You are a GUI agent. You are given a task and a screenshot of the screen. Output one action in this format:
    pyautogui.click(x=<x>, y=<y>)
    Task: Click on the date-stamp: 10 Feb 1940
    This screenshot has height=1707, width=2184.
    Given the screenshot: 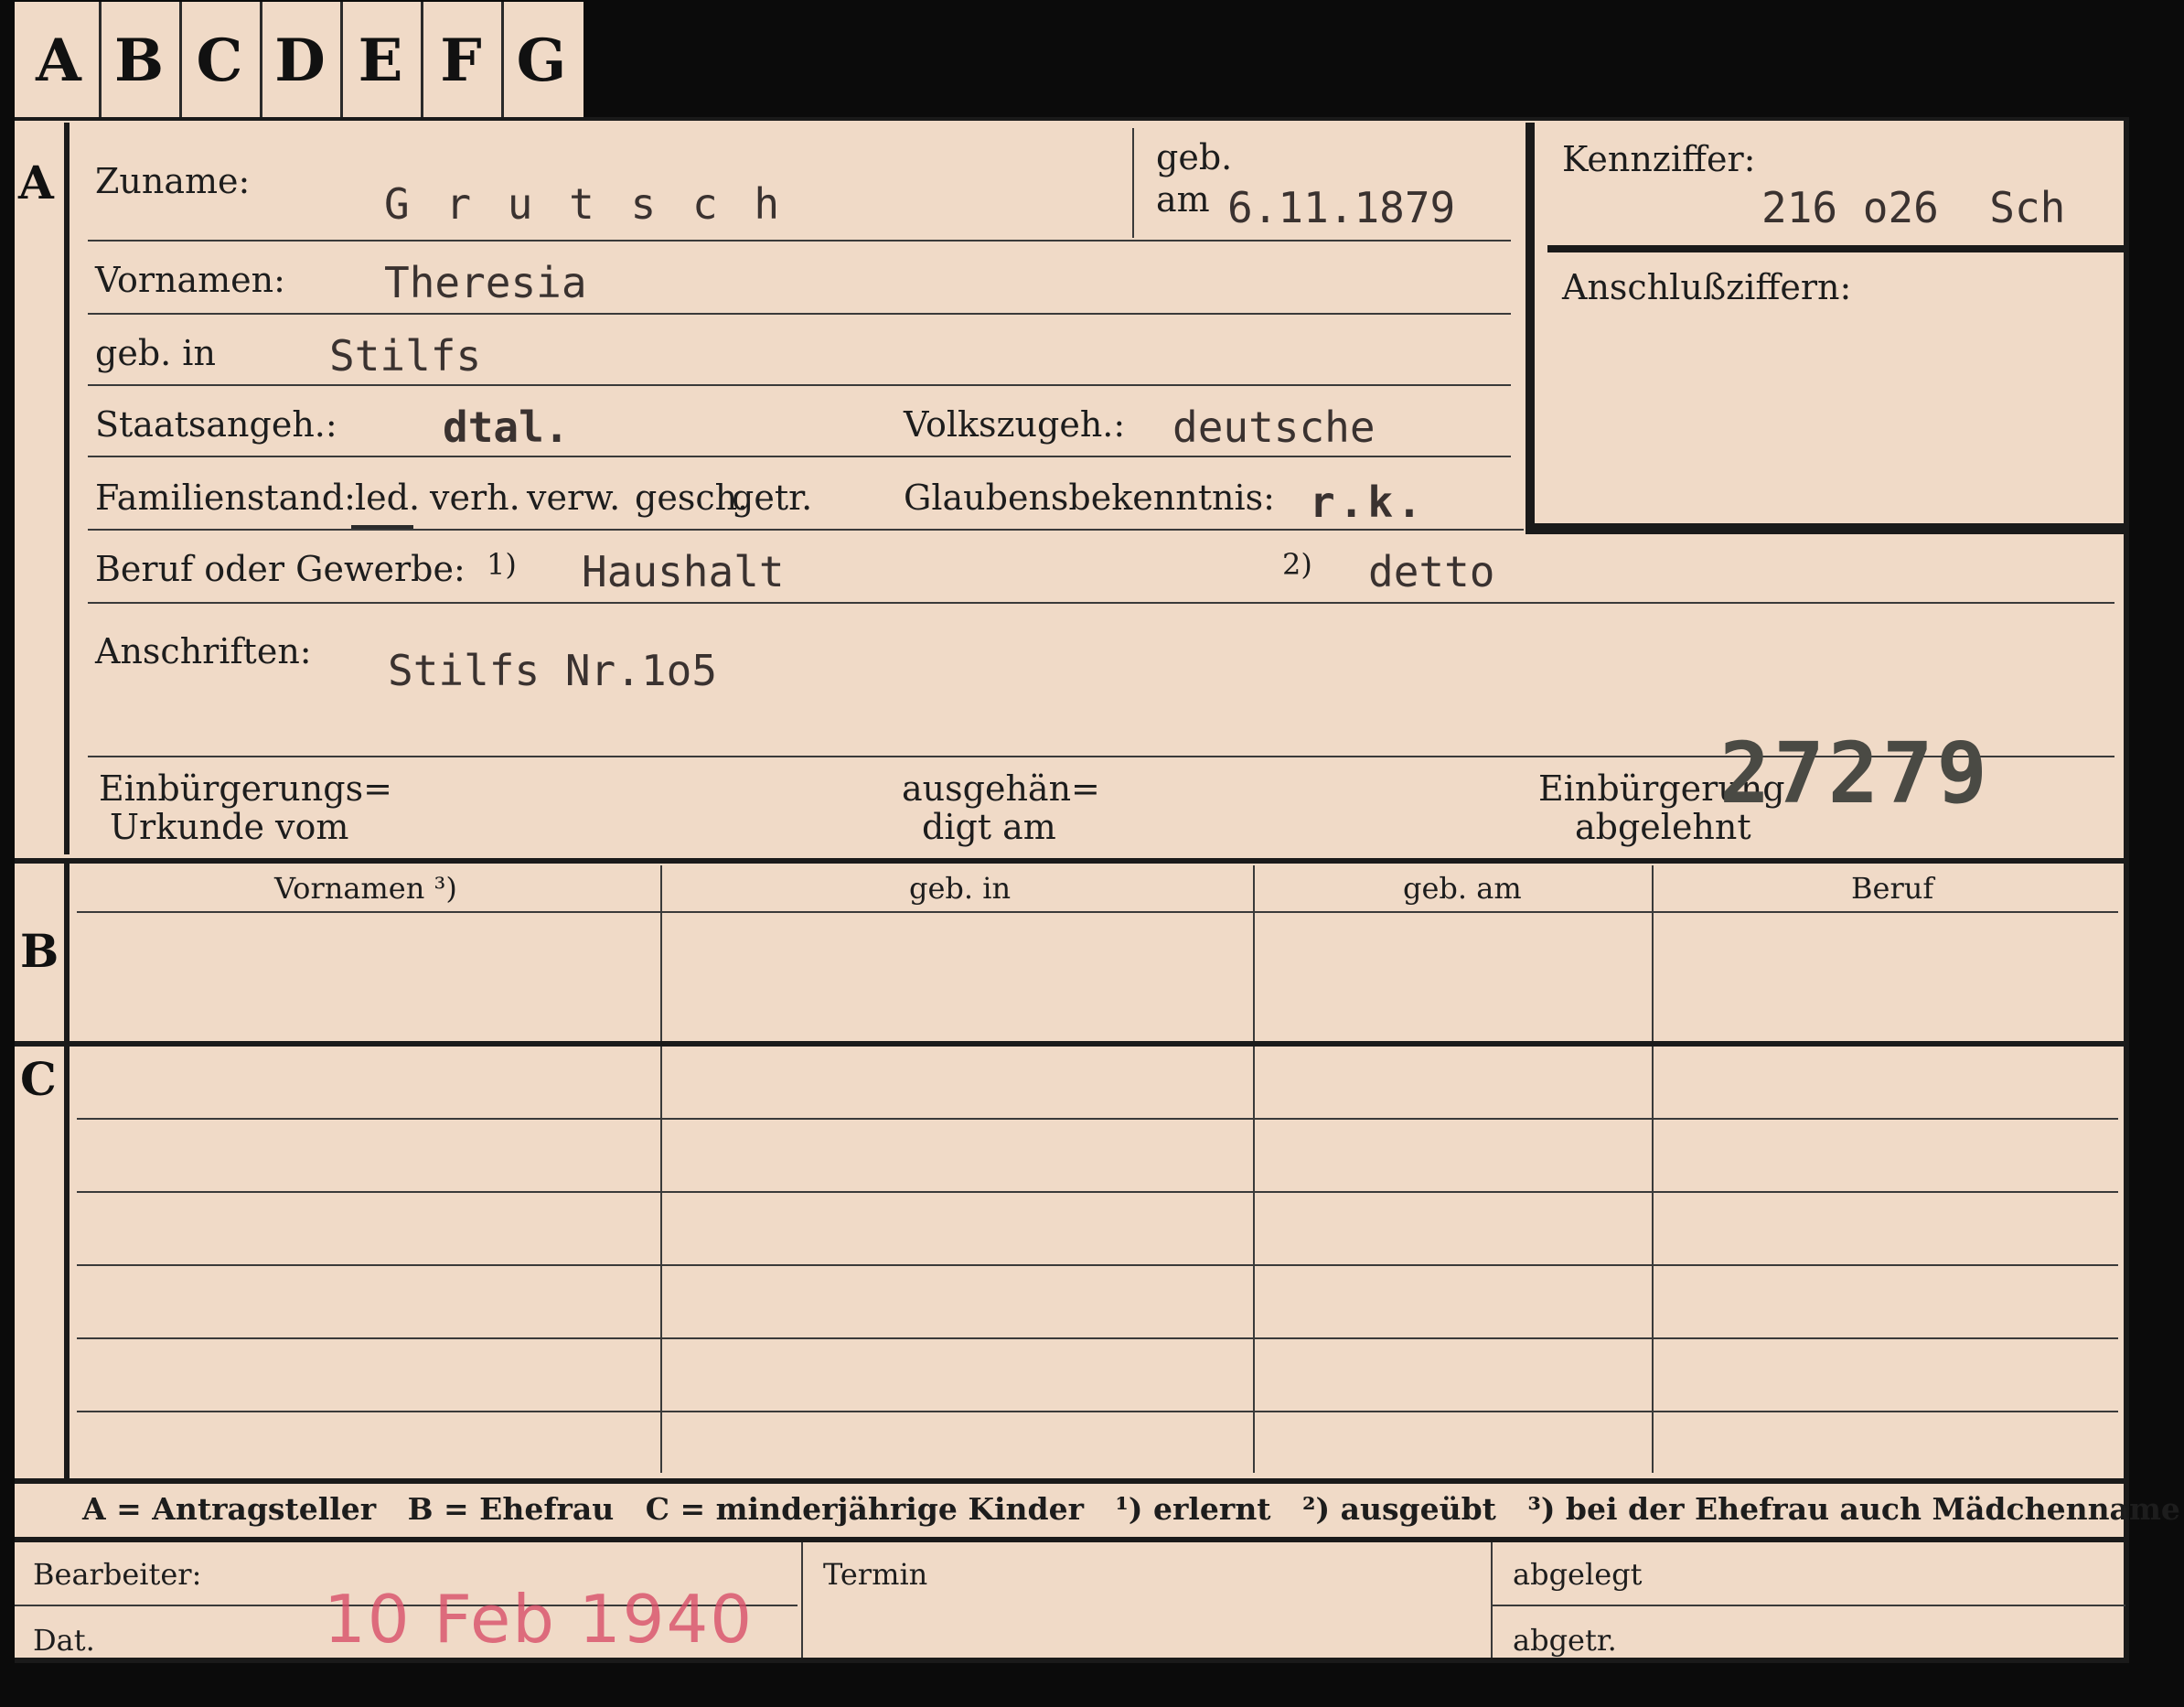 What is the action you would take?
    pyautogui.click(x=539, y=1619)
    